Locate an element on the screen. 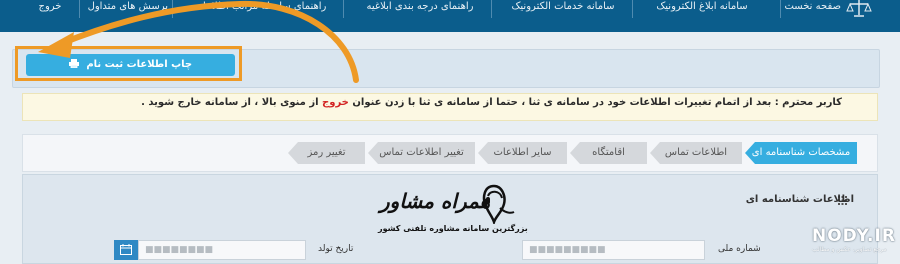 This screenshot has height=264, width=900. notice-exit-word: خروج is located at coordinates (335, 102).